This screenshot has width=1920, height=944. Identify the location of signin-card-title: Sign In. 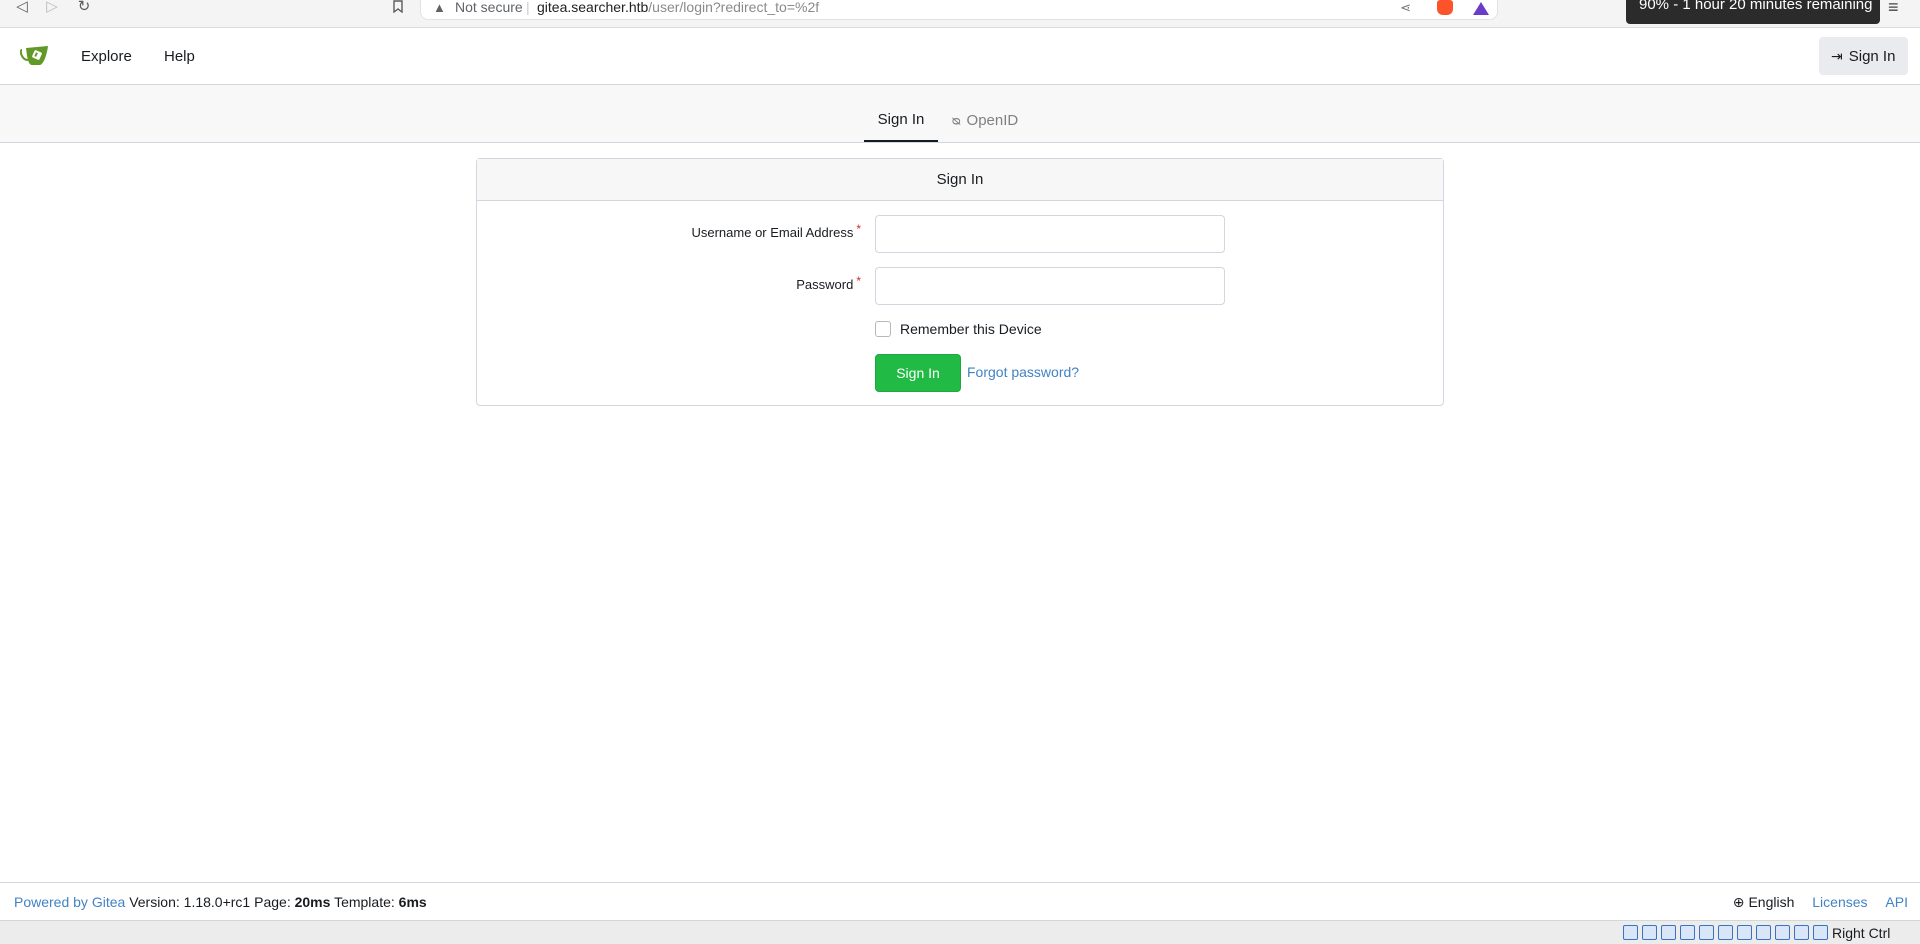
(960, 180).